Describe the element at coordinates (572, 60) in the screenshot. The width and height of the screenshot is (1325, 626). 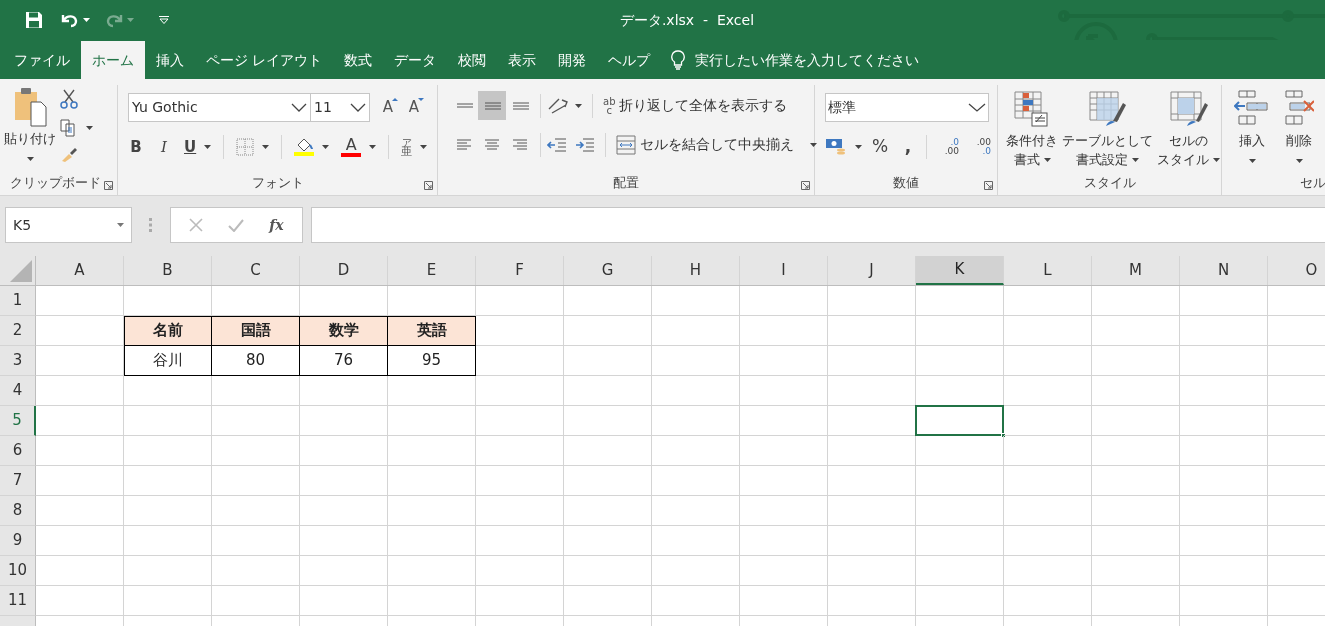
I see `ribbon-tab: 開発` at that location.